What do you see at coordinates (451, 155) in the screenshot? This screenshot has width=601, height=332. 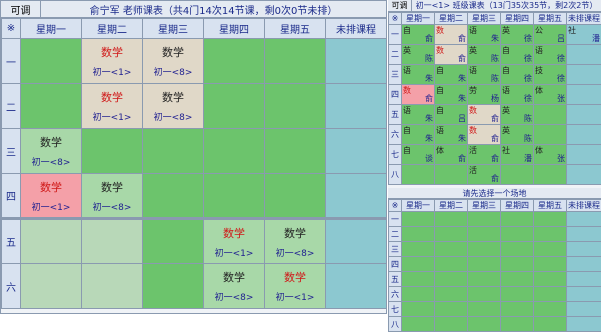 I see `schedule-cell: 体俞` at bounding box center [451, 155].